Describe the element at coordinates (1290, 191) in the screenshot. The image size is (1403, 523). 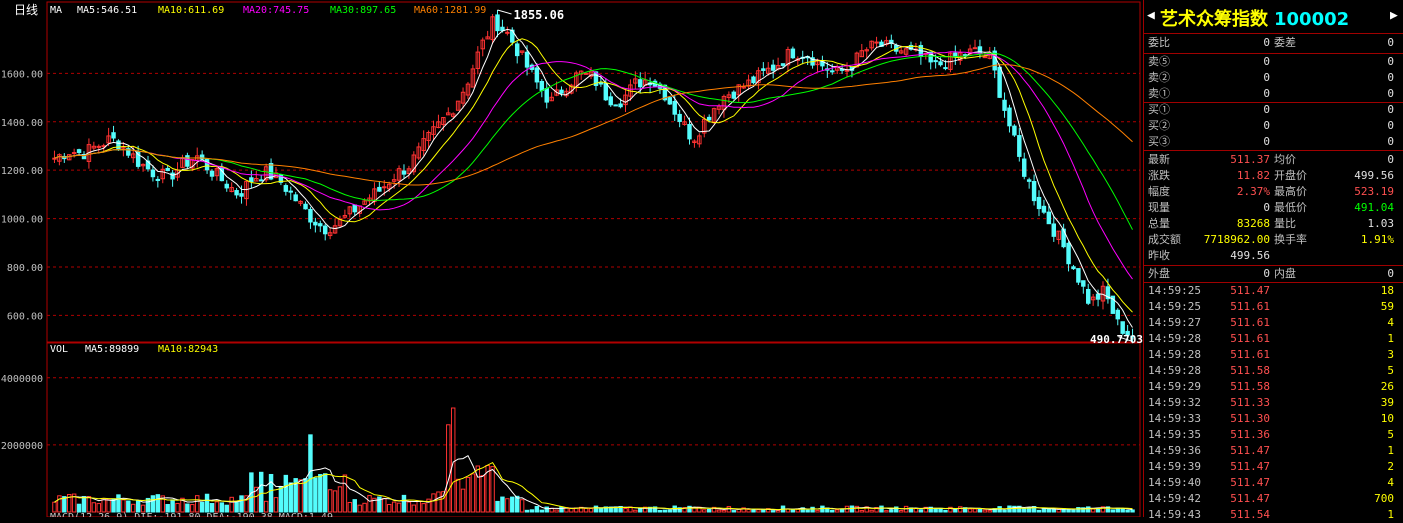
I see `stat-label: 最高价` at that location.